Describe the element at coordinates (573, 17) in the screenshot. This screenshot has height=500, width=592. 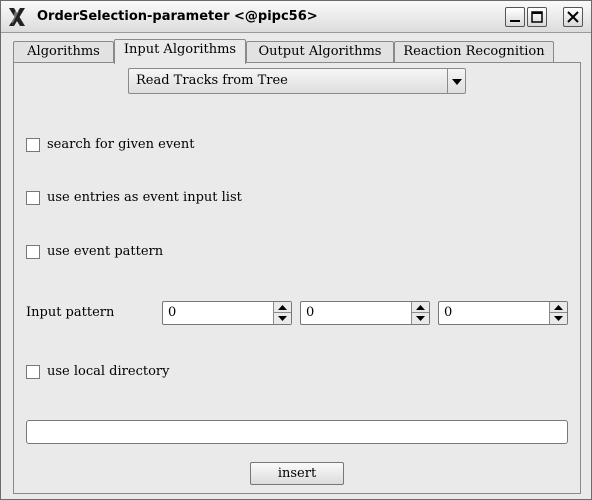
I see `close-button` at that location.